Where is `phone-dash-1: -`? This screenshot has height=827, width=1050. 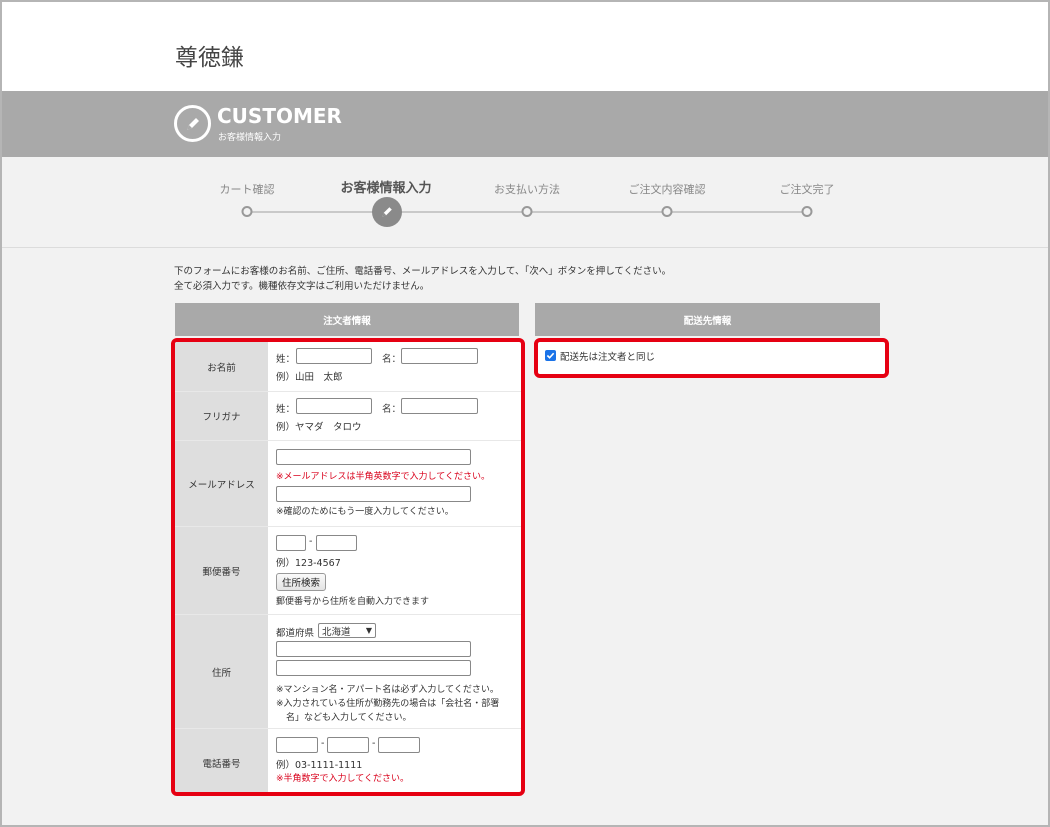 phone-dash-1: - is located at coordinates (323, 743).